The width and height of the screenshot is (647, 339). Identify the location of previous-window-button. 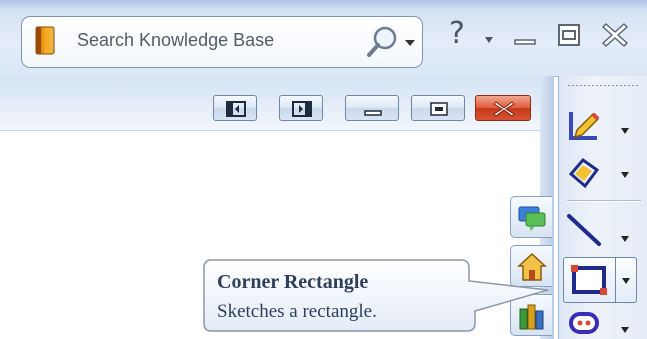
(235, 108).